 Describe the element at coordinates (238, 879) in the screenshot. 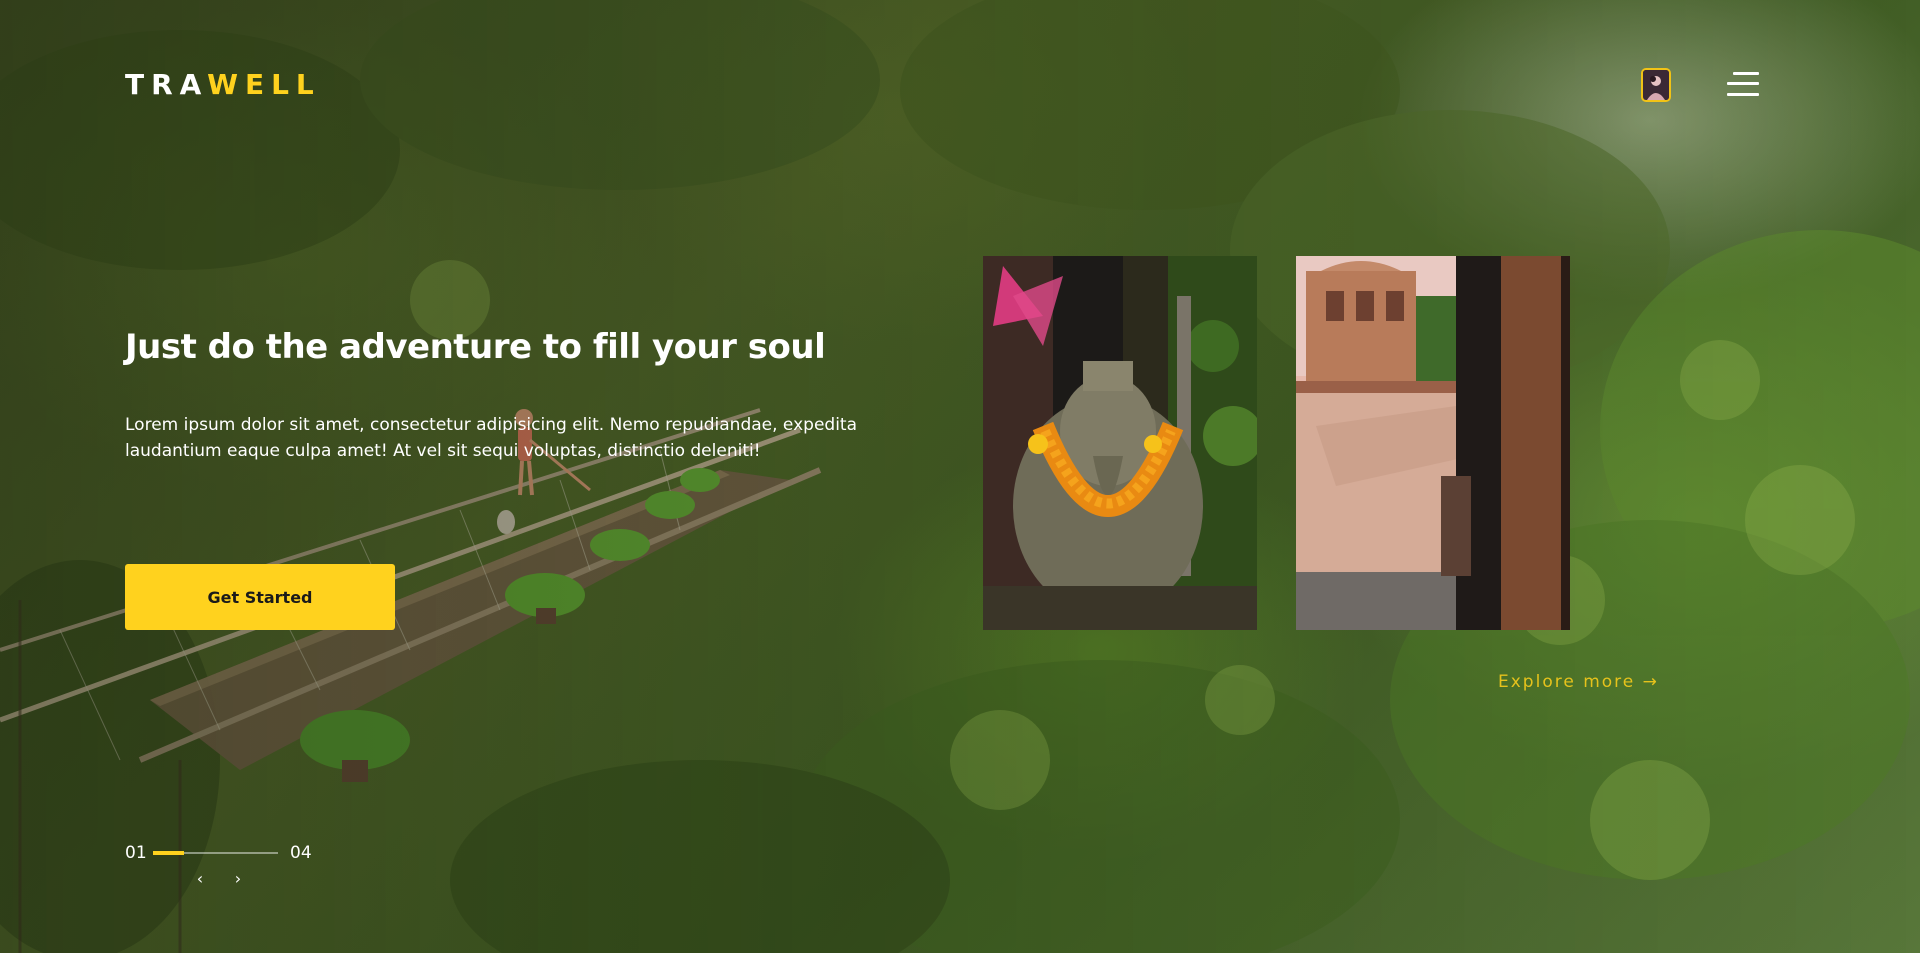

I see `chevron-right-icon: ›` at that location.